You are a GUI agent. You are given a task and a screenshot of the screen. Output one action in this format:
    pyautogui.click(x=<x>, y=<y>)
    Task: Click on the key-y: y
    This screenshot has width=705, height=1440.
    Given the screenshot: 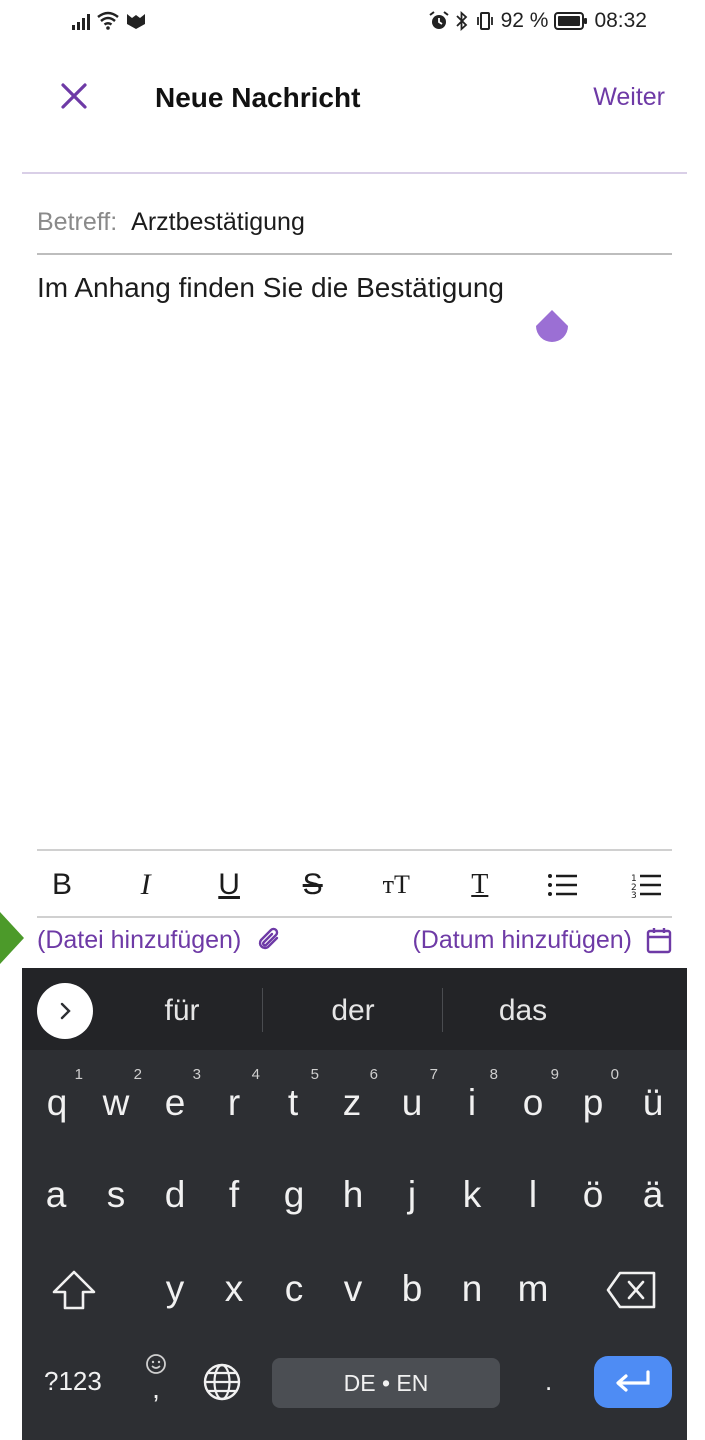 What is the action you would take?
    pyautogui.click(x=175, y=1289)
    